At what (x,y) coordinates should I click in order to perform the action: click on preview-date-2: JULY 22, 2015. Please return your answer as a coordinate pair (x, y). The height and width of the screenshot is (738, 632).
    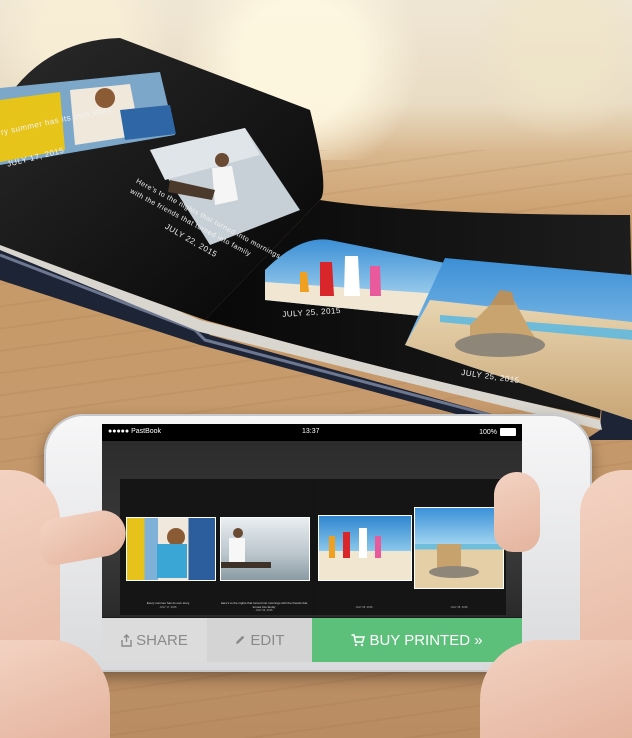
    Looking at the image, I should click on (264, 610).